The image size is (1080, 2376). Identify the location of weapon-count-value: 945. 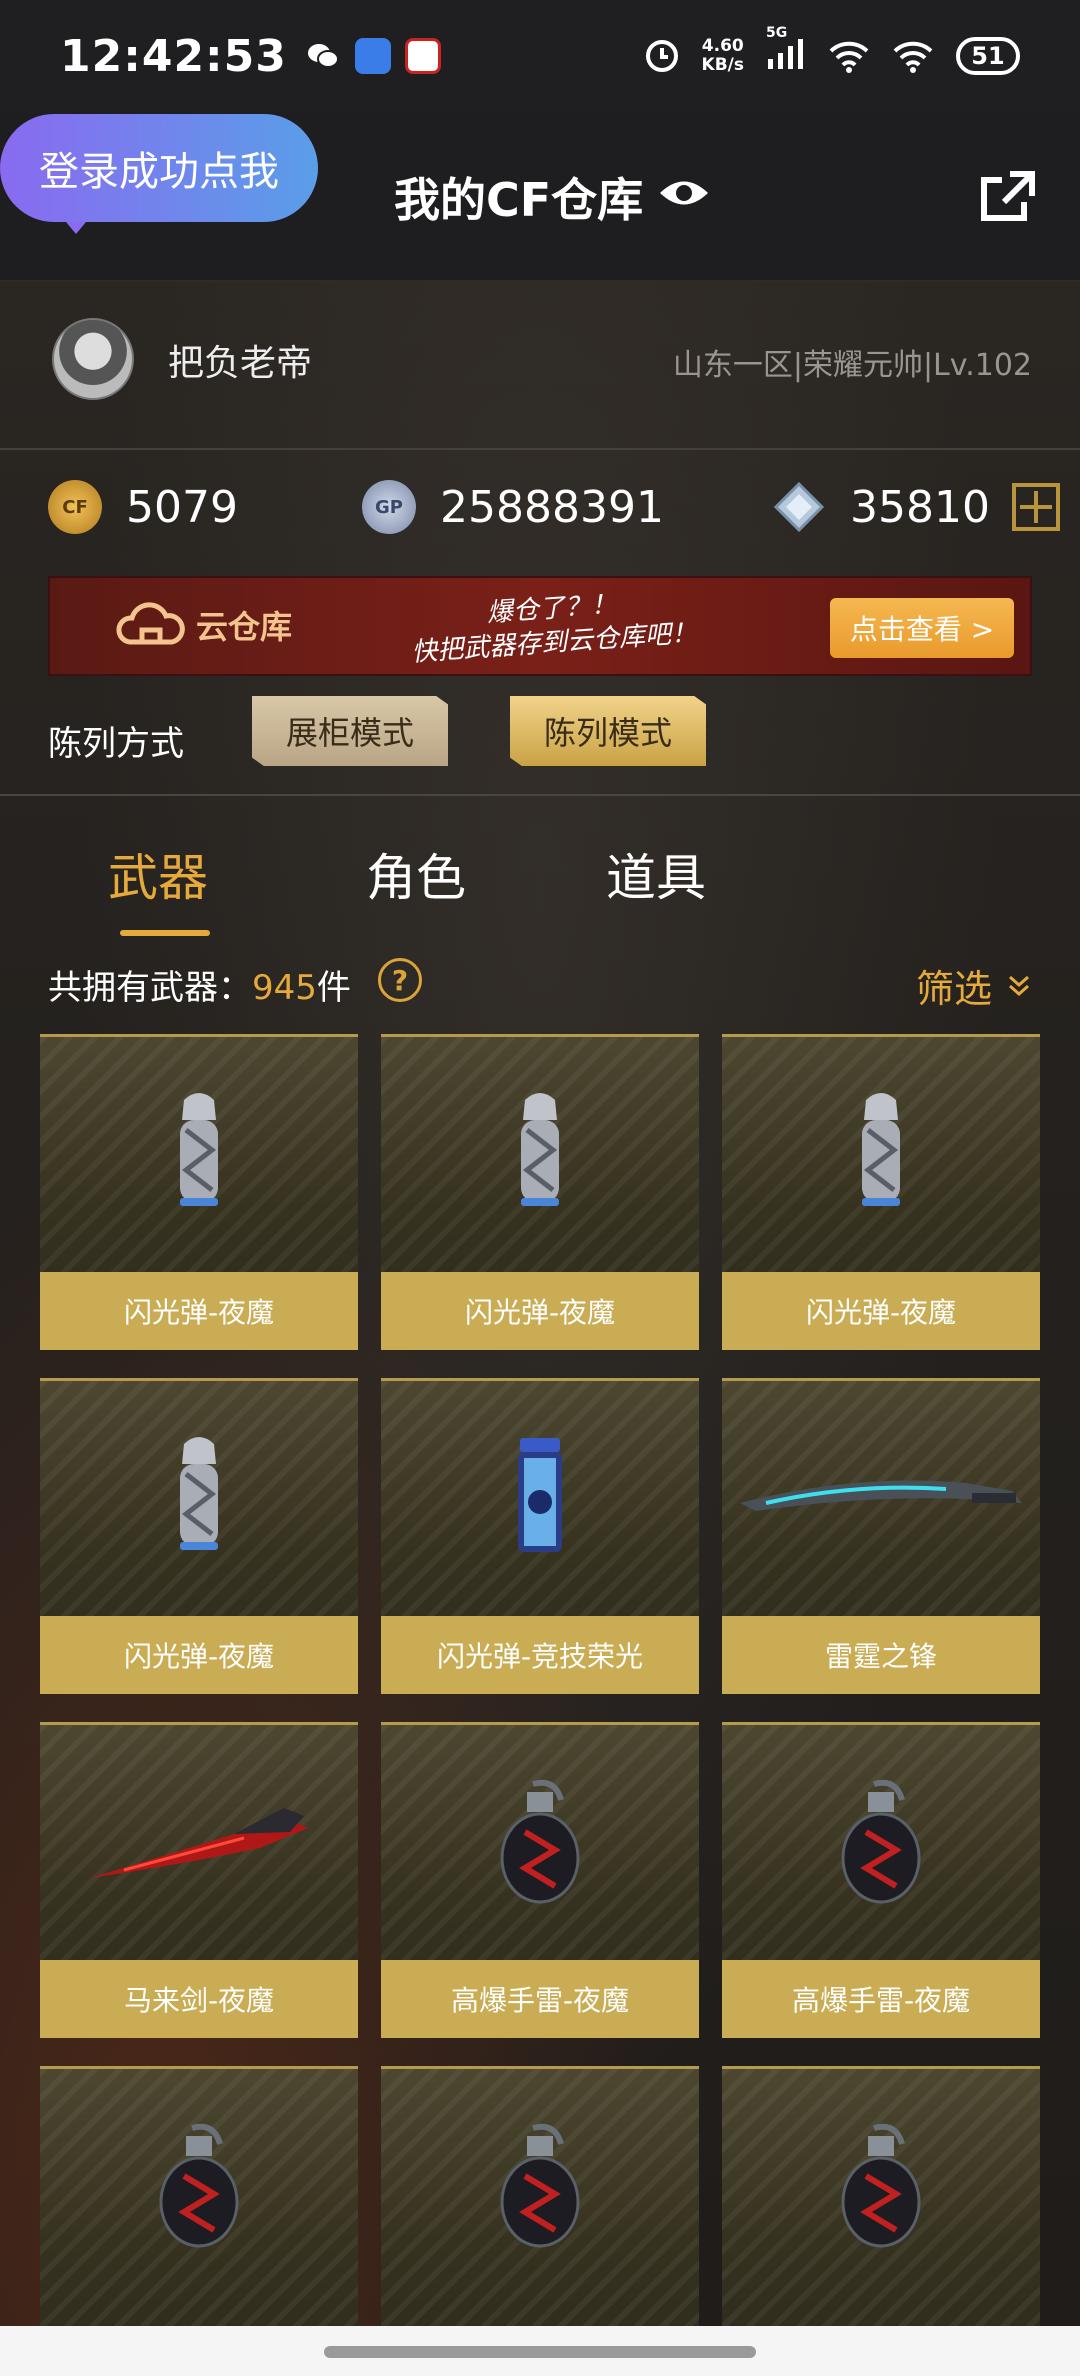
(284, 988).